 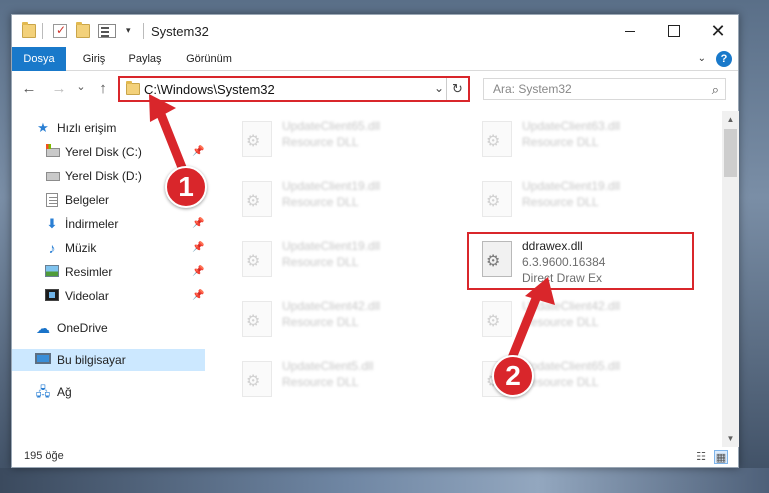 What do you see at coordinates (52, 248) in the screenshot?
I see `music-icon: ♪` at bounding box center [52, 248].